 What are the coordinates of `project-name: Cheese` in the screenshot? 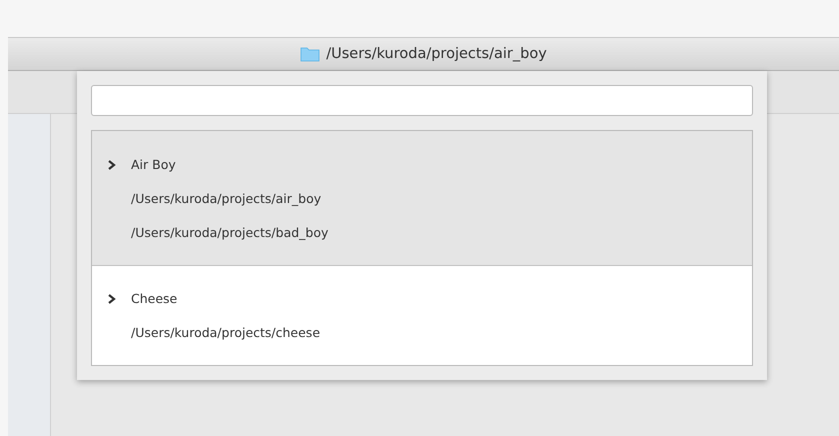 It's located at (154, 299).